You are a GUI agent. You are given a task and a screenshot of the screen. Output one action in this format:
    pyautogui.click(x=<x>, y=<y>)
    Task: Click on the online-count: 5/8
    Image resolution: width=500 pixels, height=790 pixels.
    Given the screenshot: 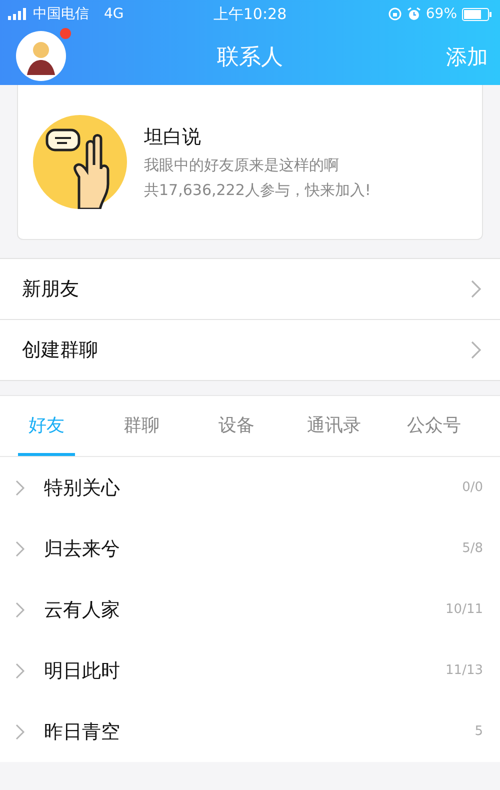 What is the action you would take?
    pyautogui.click(x=472, y=548)
    